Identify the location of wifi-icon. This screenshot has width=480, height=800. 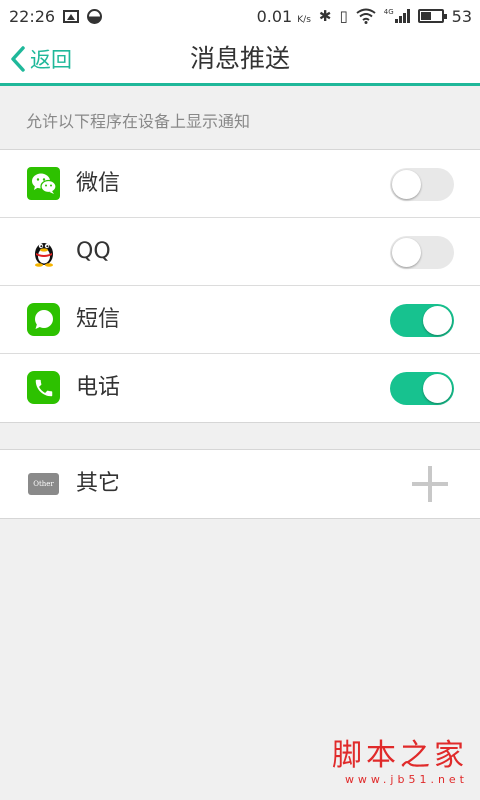
(366, 16).